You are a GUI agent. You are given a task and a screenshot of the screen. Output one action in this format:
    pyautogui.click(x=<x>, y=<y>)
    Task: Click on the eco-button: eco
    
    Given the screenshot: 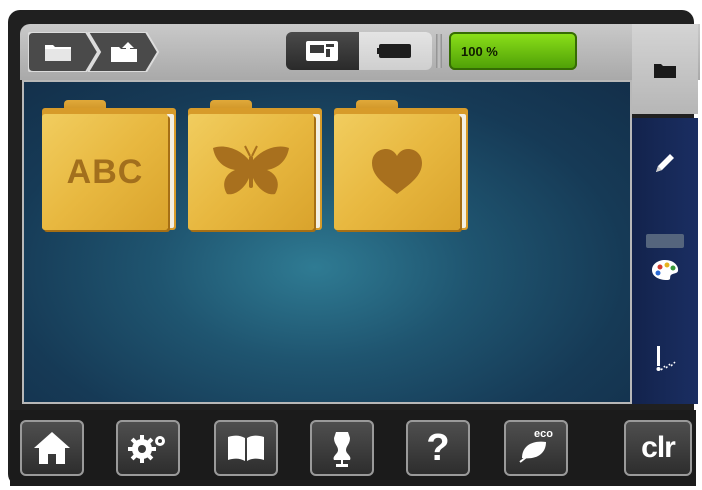 What is the action you would take?
    pyautogui.click(x=536, y=448)
    